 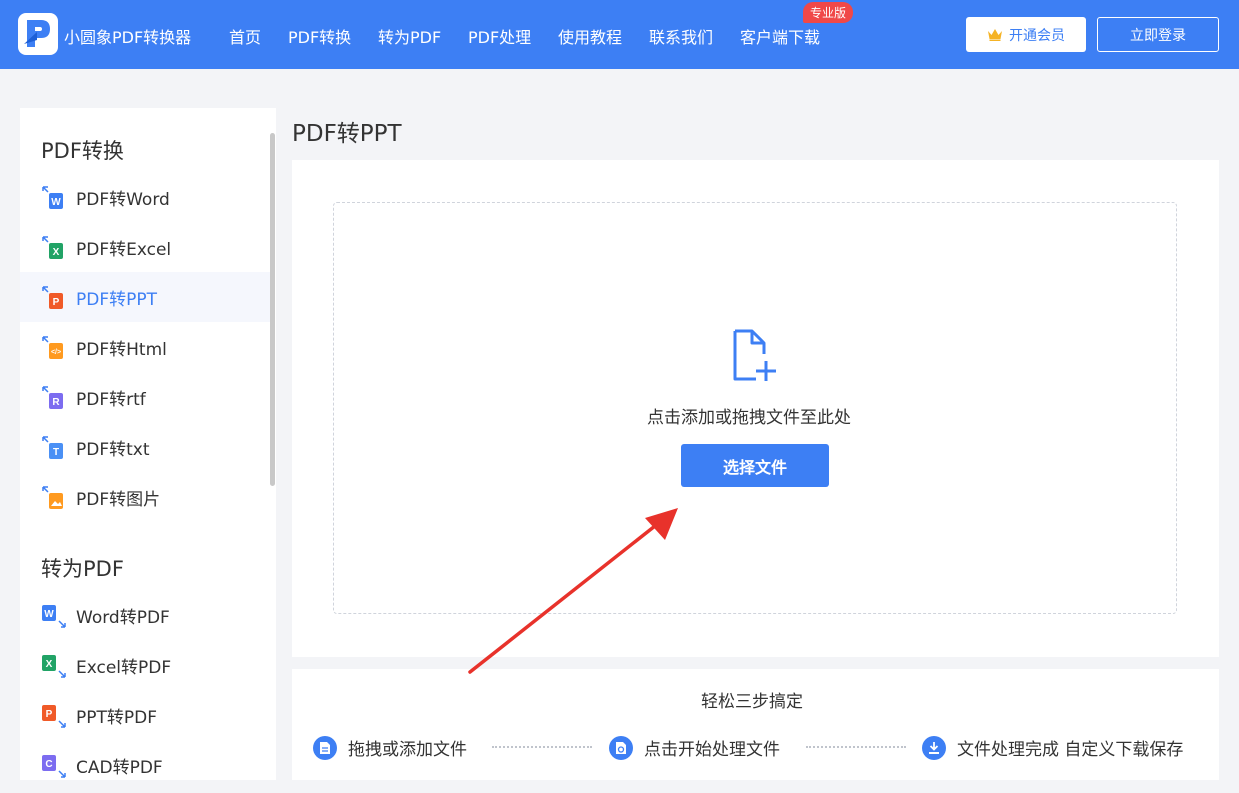 What do you see at coordinates (111, 400) in the screenshot?
I see `sidebar-item-label: PDF转rtf` at bounding box center [111, 400].